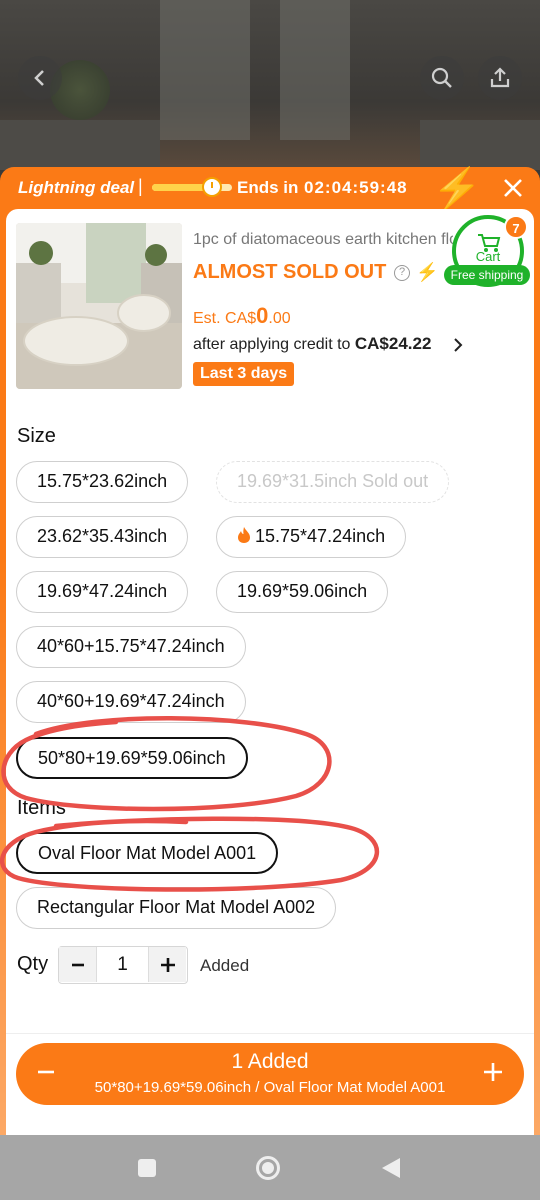  I want to click on size-option-sold-out: 19.69*31.5inch Sold out, so click(333, 482).